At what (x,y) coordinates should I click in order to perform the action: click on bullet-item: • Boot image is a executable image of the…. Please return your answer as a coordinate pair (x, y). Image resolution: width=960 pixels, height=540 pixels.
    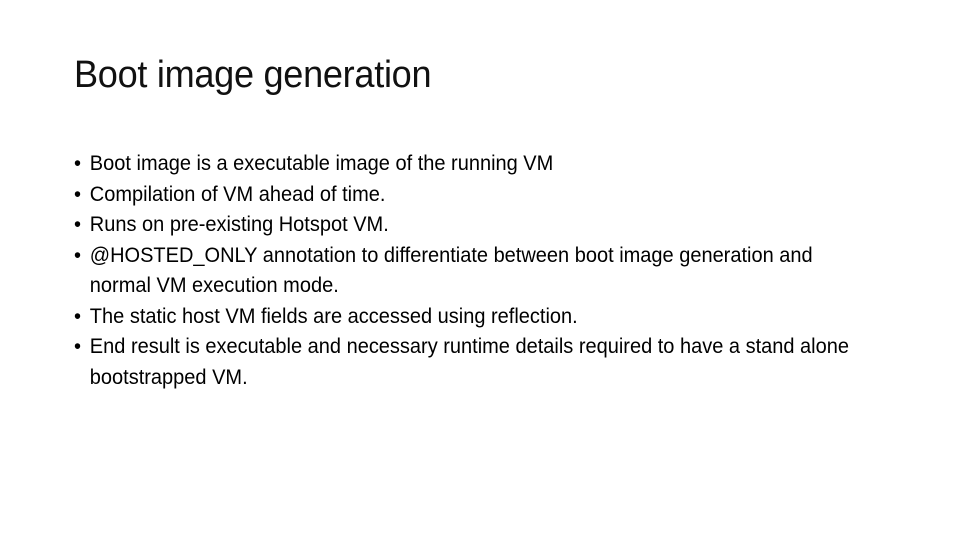
    Looking at the image, I should click on (468, 163).